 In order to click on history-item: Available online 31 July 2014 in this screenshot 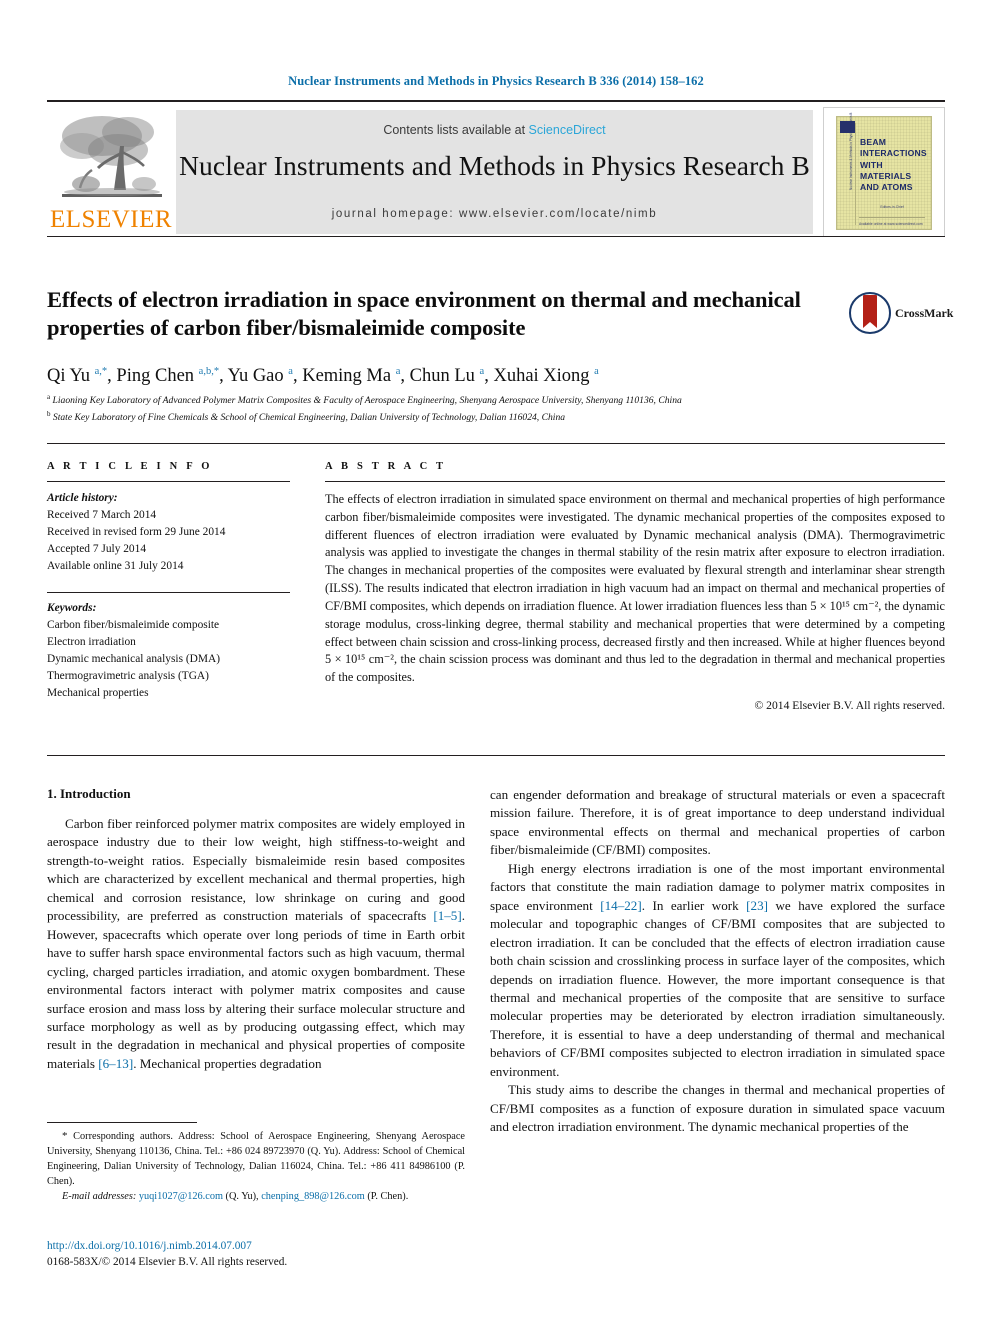, I will do `click(115, 566)`.